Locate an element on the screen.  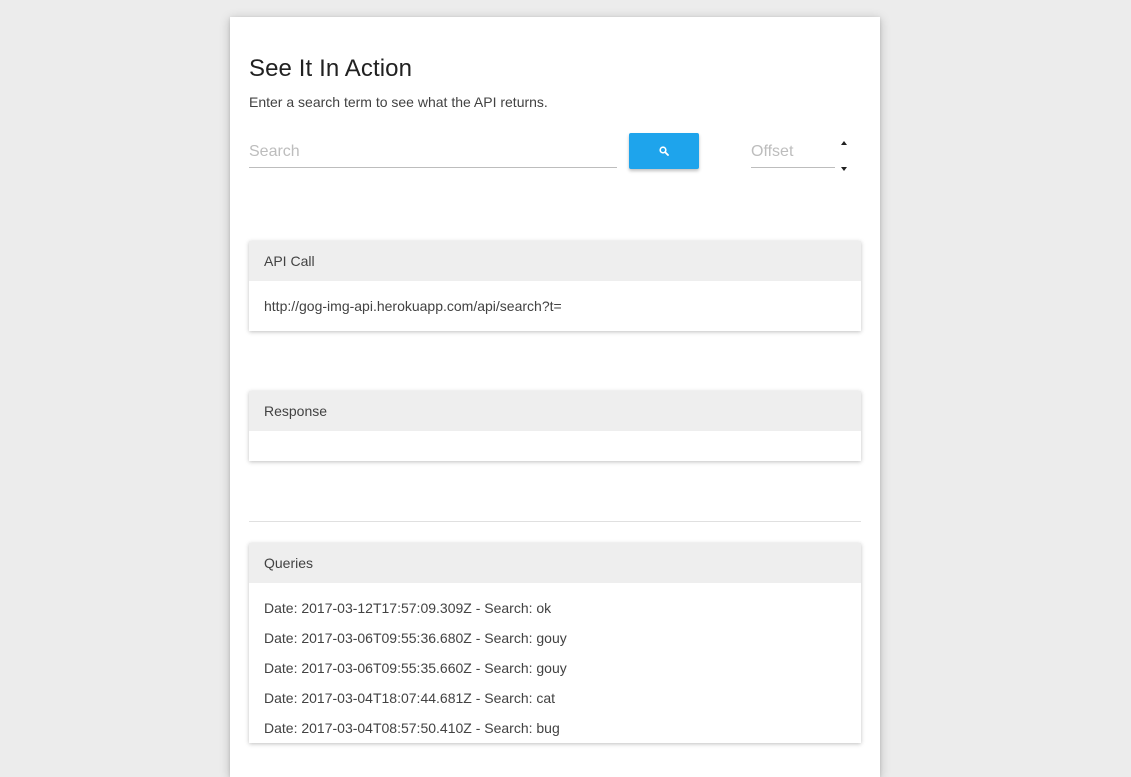
search-input is located at coordinates (433, 152).